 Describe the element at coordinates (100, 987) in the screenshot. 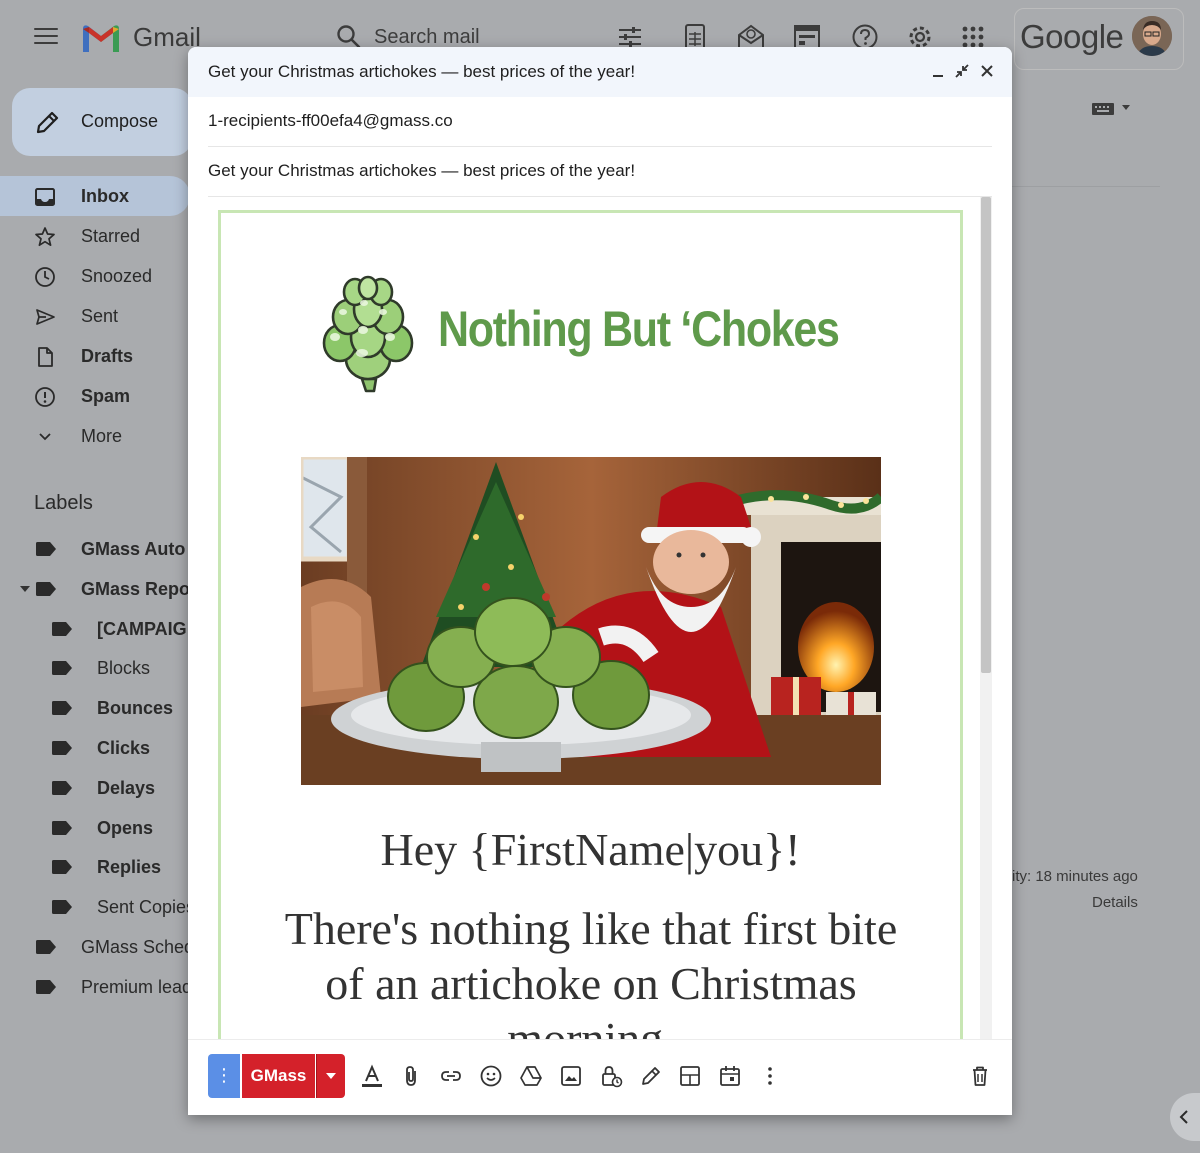

I see `sidebar-label-item: Premium lead` at that location.